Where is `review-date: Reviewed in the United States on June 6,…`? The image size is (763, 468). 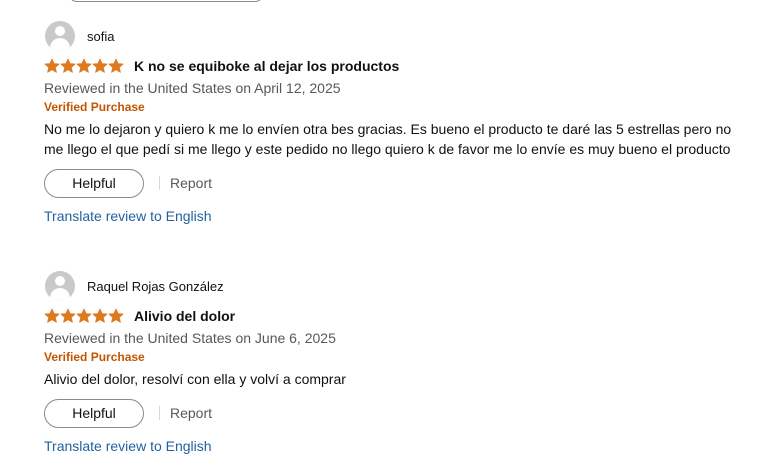 review-date: Reviewed in the United States on June 6,… is located at coordinates (190, 338).